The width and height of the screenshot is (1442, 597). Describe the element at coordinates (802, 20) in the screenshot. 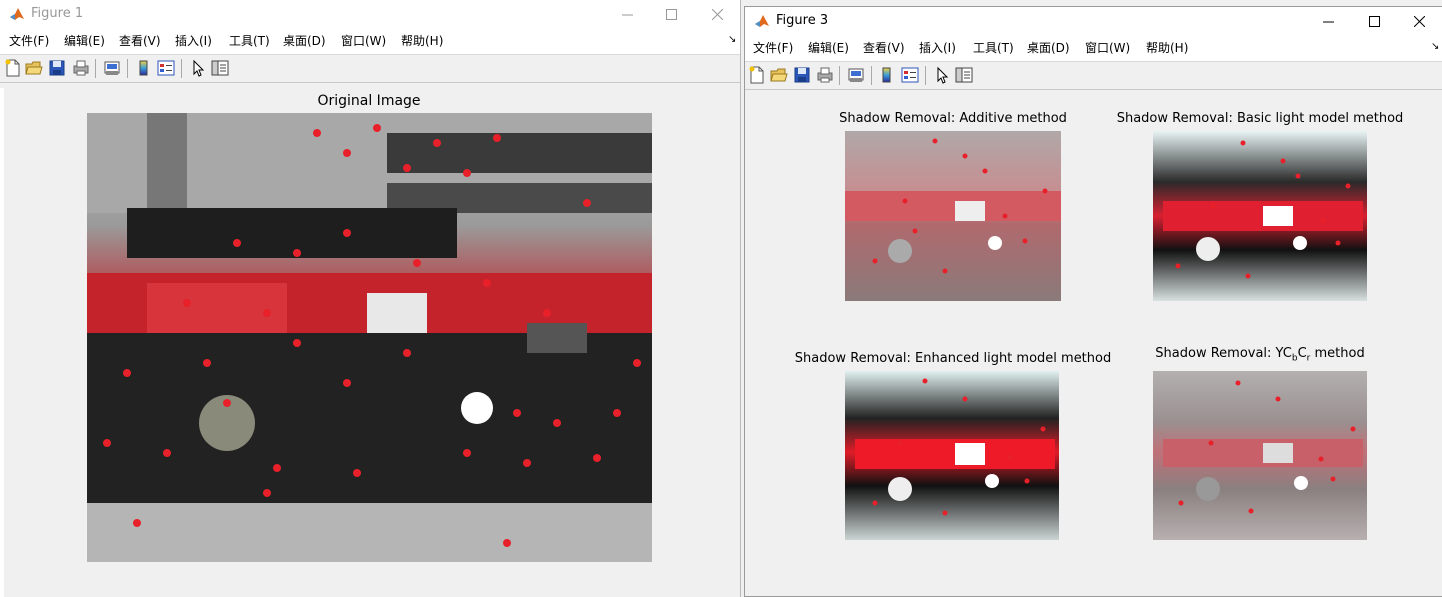

I see `window-title: Figure 3` at that location.